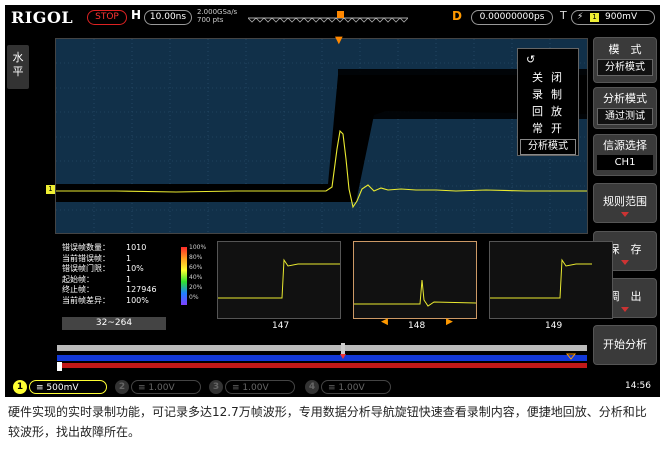  Describe the element at coordinates (322, 358) in the screenshot. I see `frame-navigation-bar` at that location.